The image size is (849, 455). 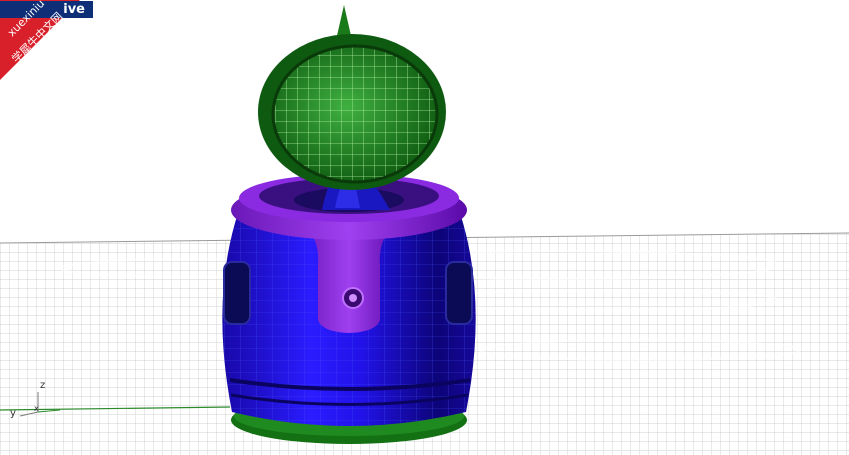 I want to click on axis-z-label: z, so click(x=43, y=385).